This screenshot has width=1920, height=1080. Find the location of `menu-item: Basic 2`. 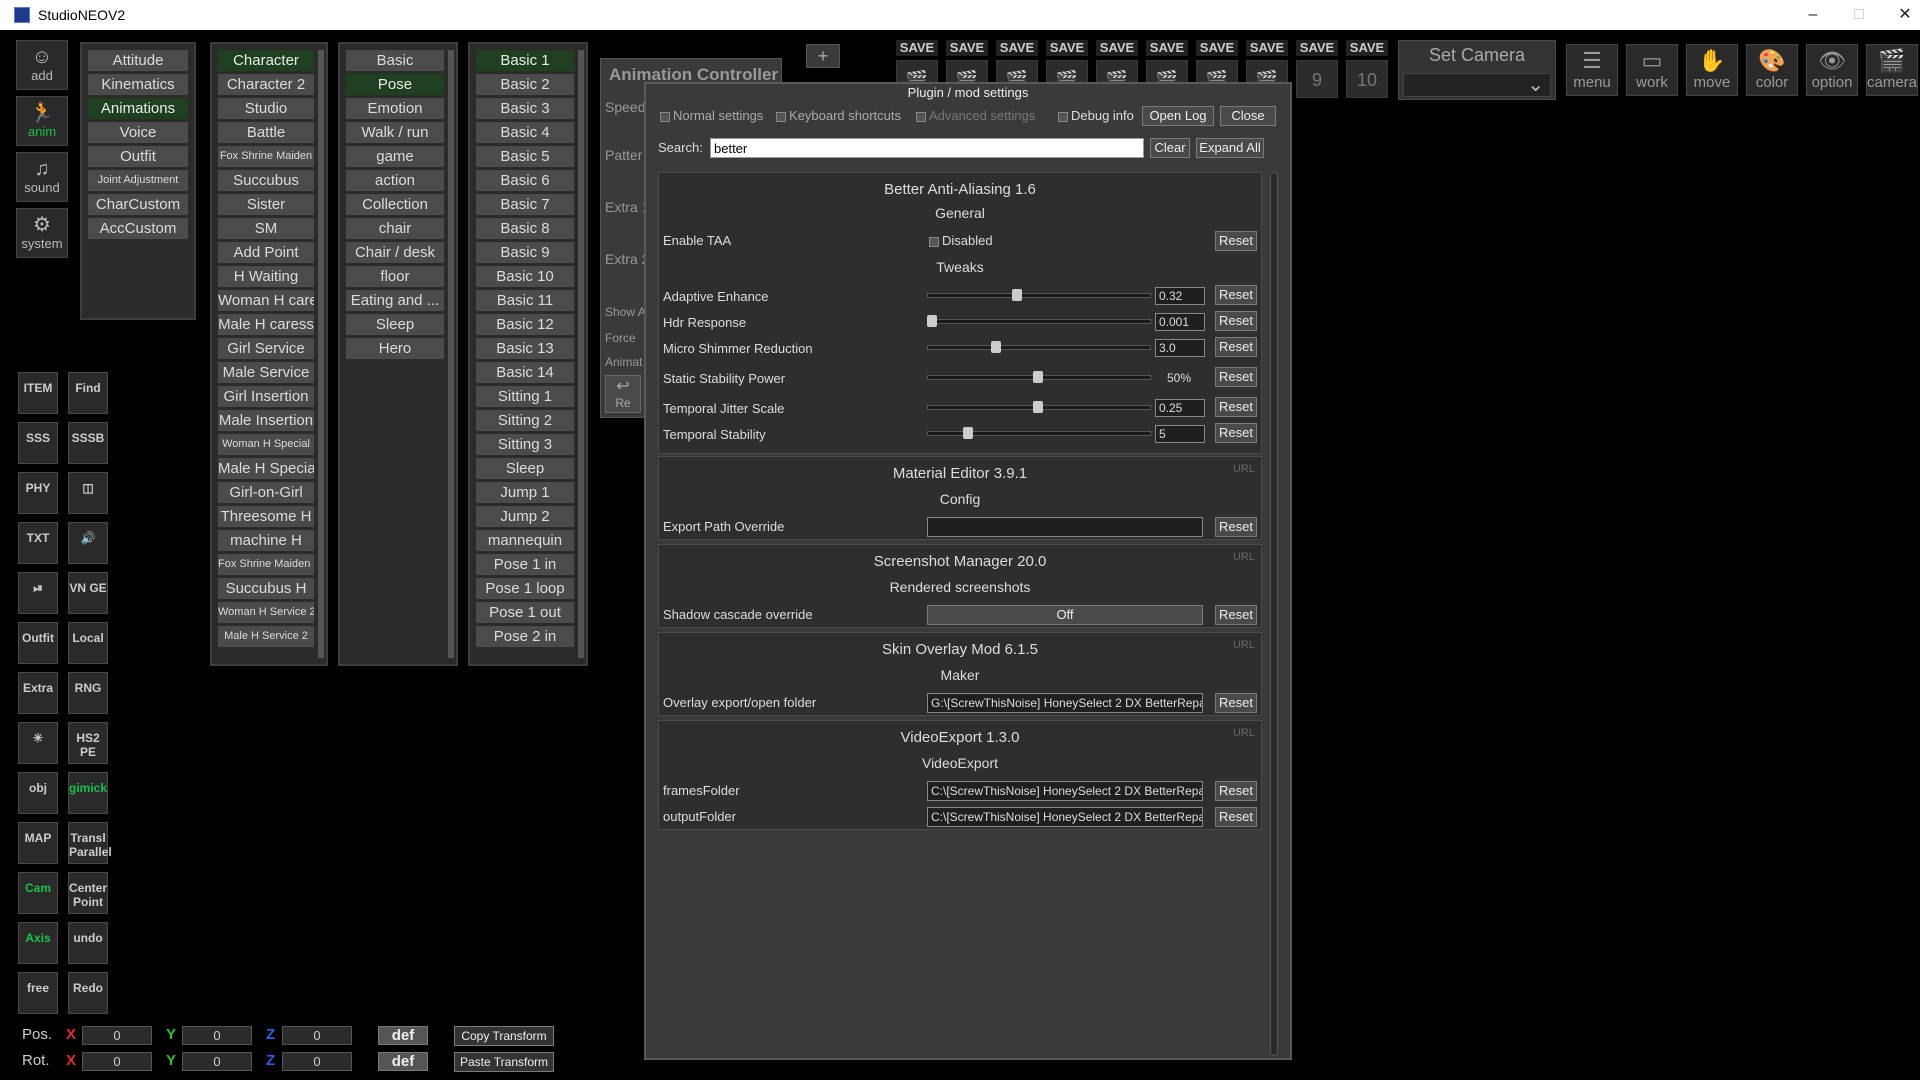

menu-item: Basic 2 is located at coordinates (525, 84).